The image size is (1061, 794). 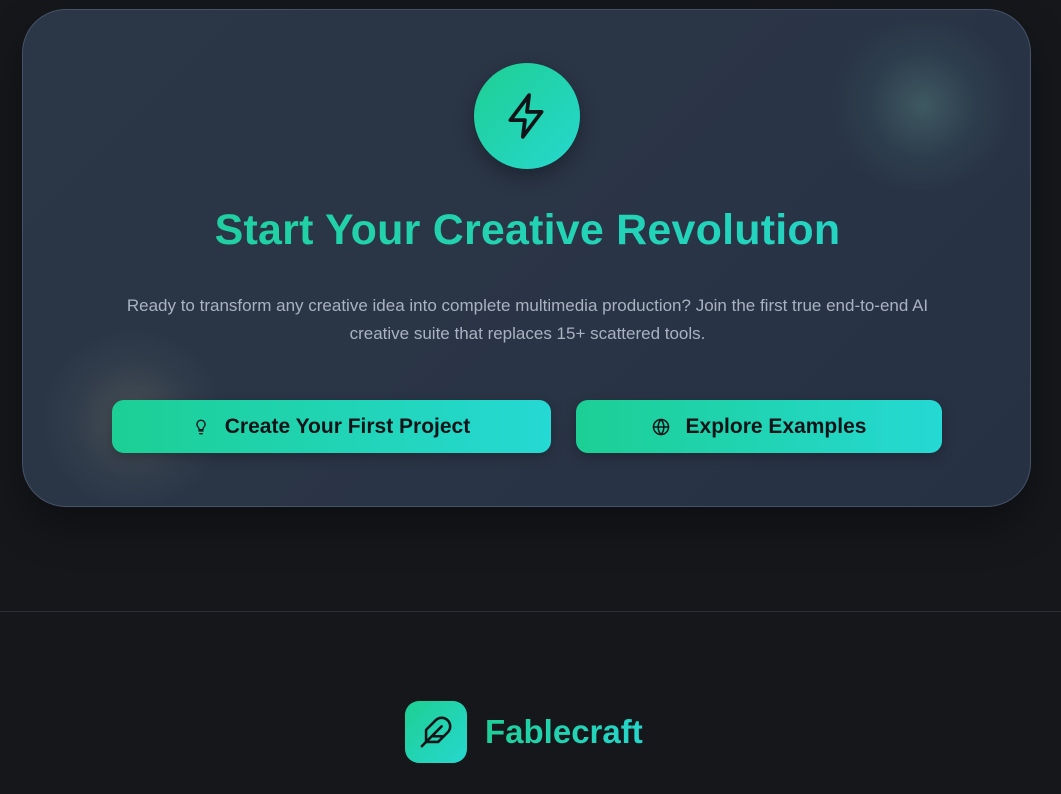 What do you see at coordinates (530, 611) in the screenshot?
I see `footer-divider` at bounding box center [530, 611].